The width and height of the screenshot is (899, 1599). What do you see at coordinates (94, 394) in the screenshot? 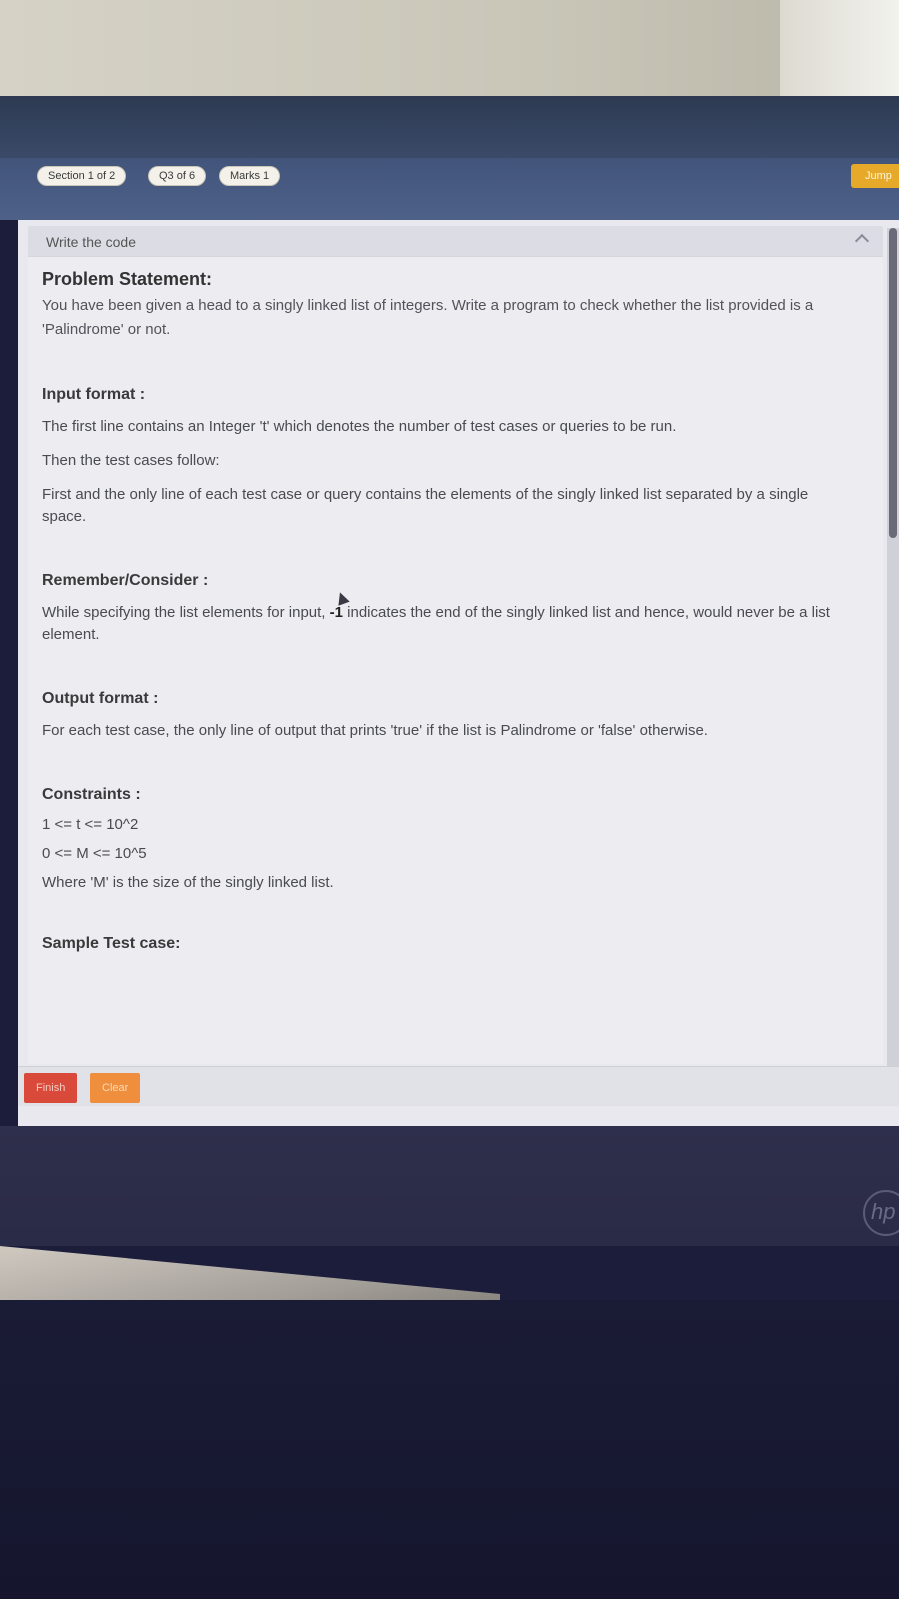
I see `input-format-heading: Input format :` at bounding box center [94, 394].